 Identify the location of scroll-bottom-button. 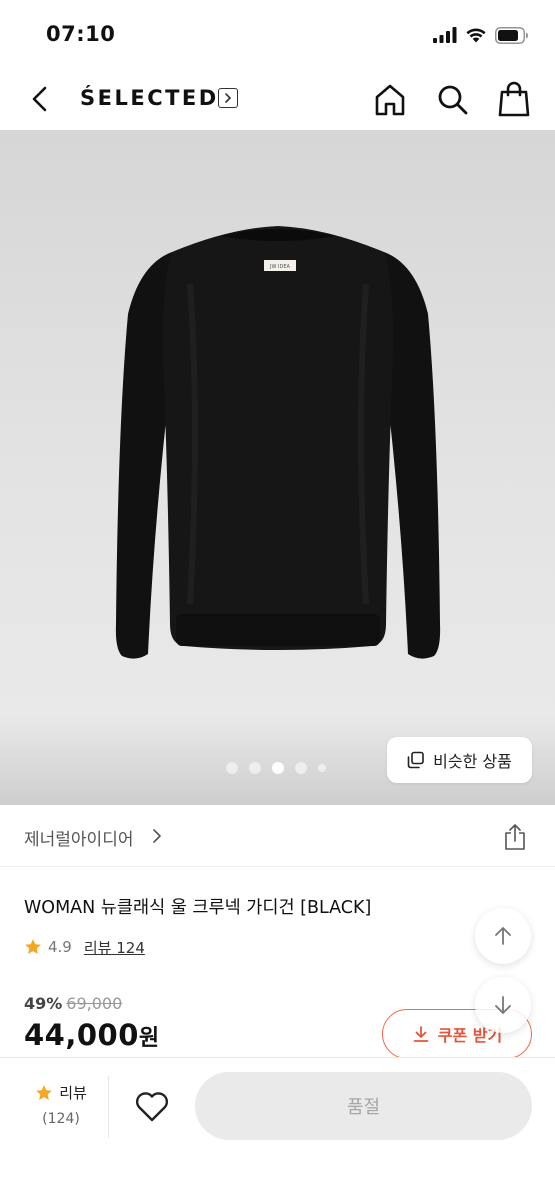
(503, 1005).